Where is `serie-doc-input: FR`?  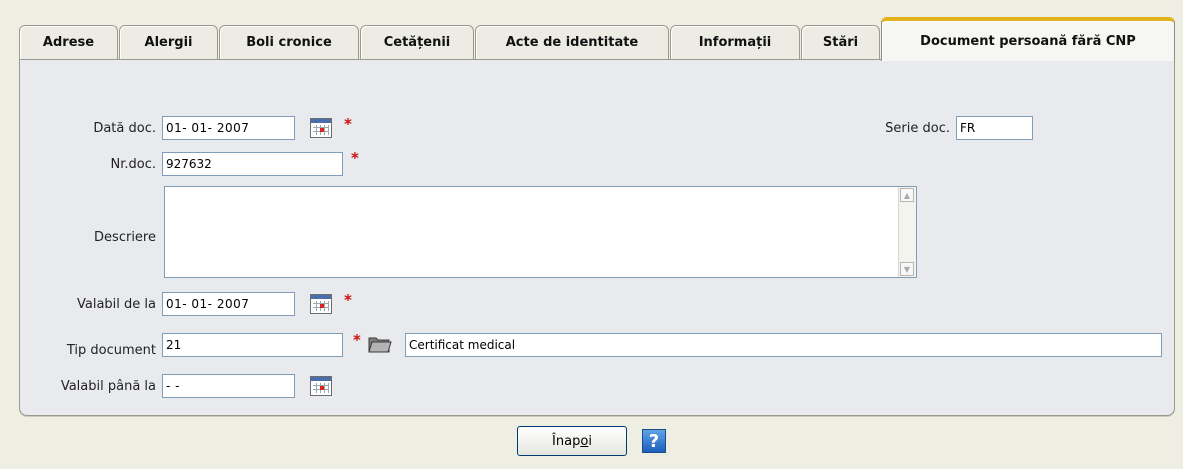 serie-doc-input: FR is located at coordinates (994, 128).